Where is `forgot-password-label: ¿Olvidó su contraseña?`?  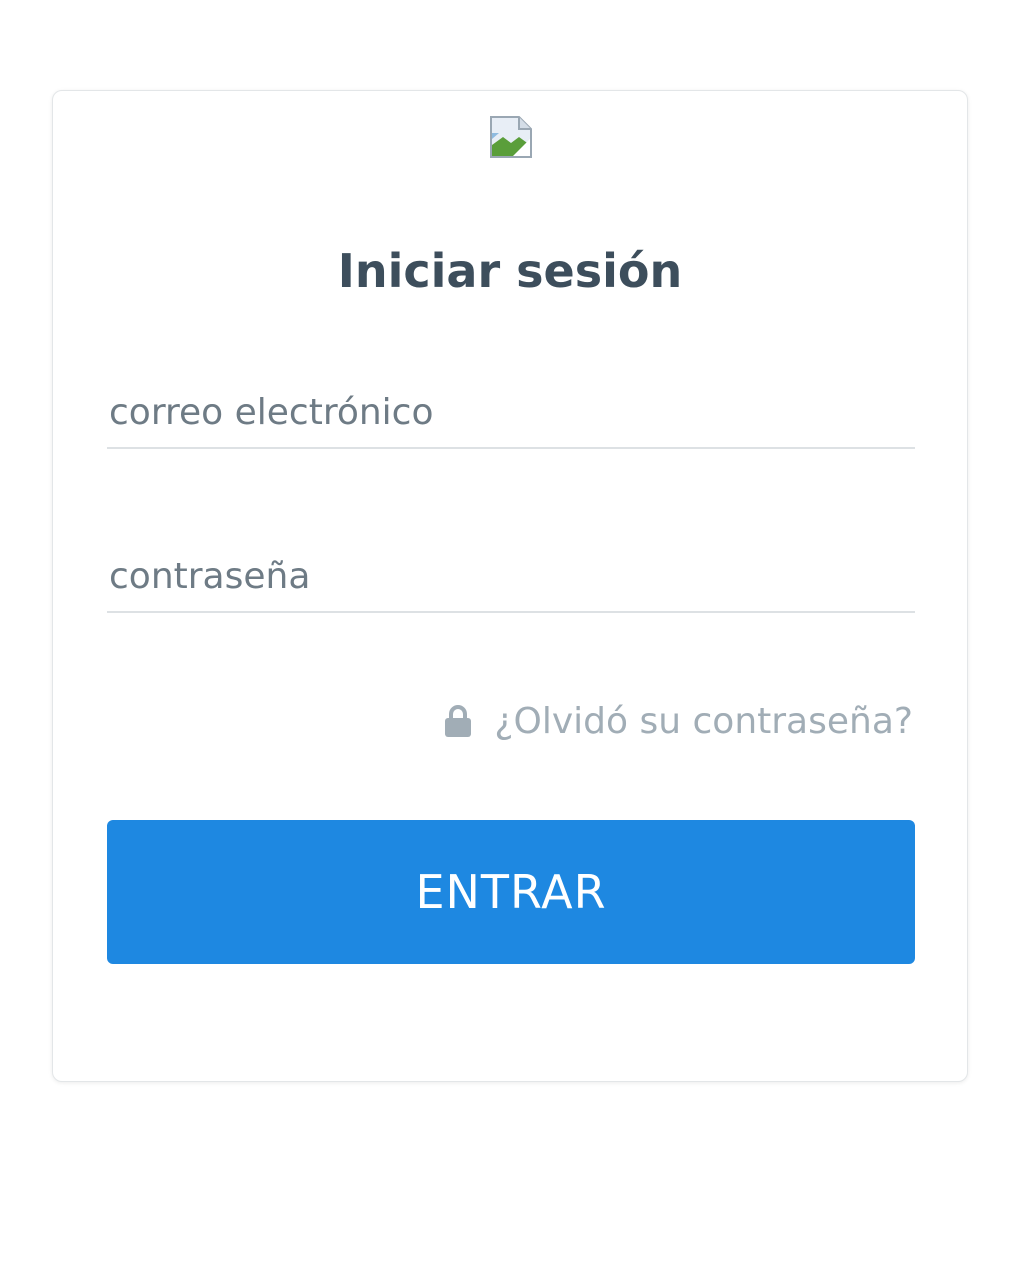
forgot-password-label: ¿Olvidó su contraseña? is located at coordinates (703, 721).